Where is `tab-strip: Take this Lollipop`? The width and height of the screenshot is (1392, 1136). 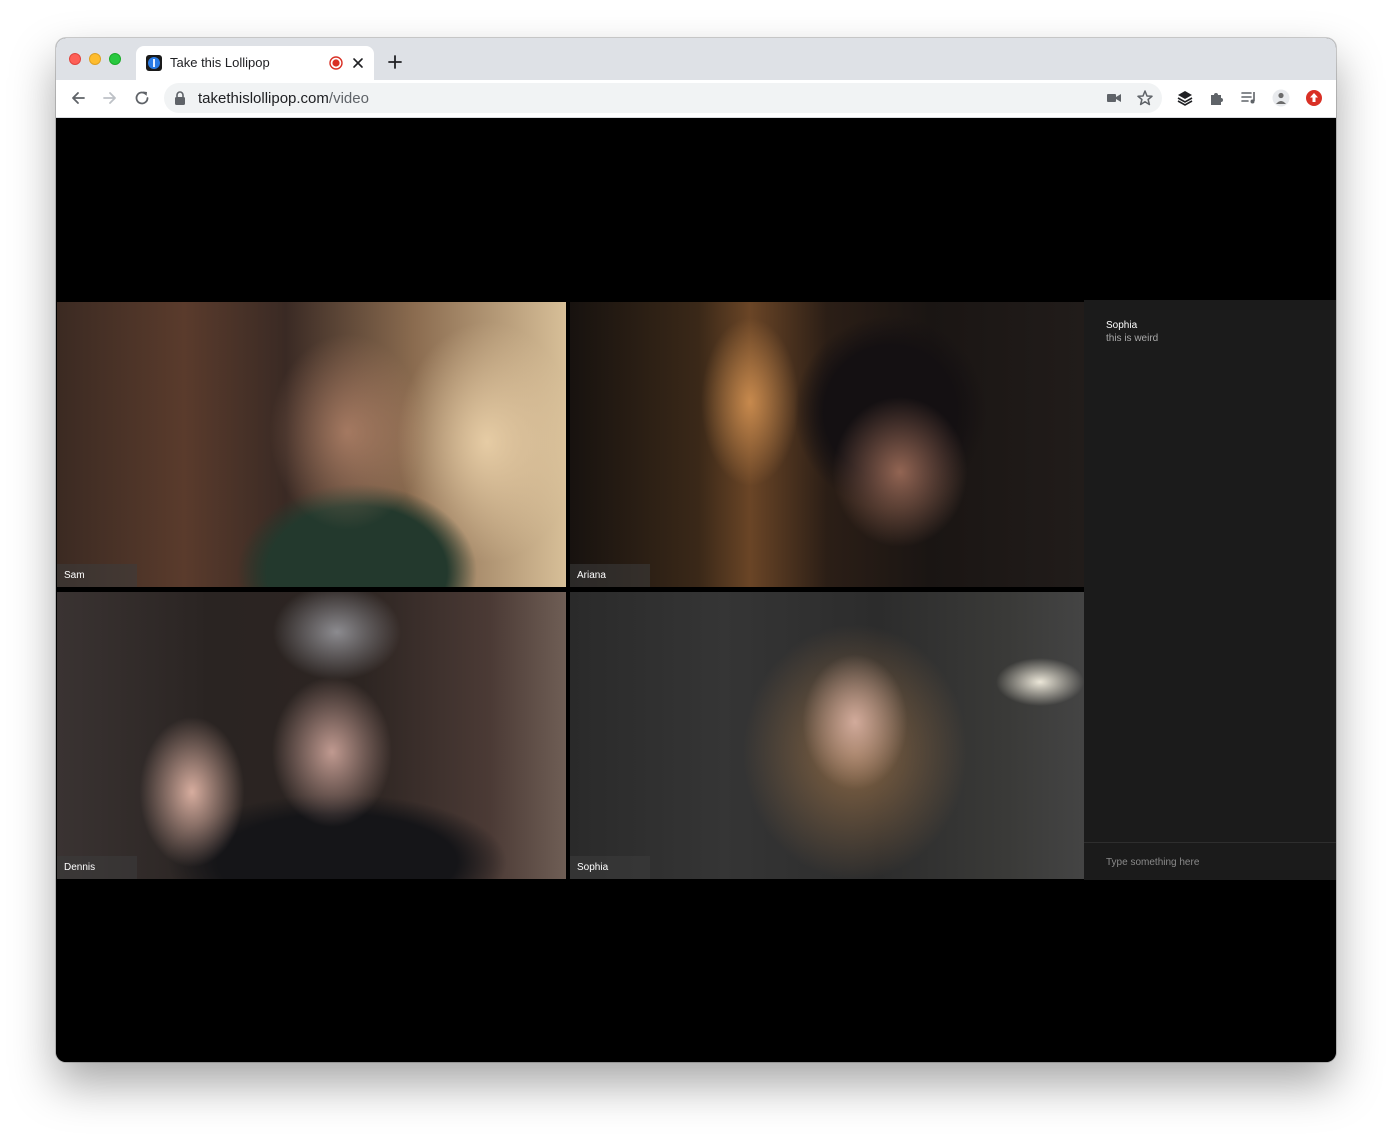 tab-strip: Take this Lollipop is located at coordinates (696, 59).